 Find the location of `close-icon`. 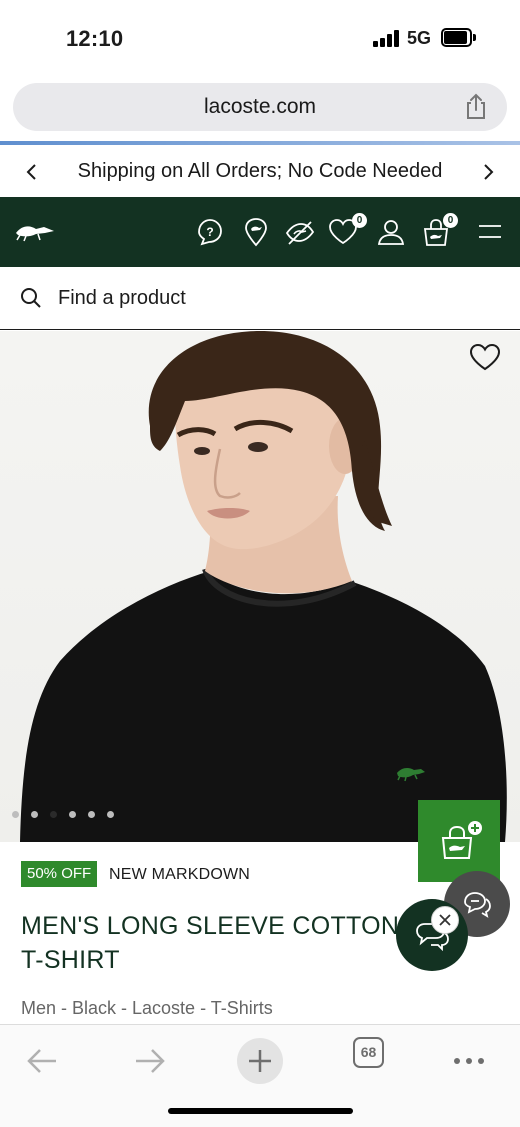

close-icon is located at coordinates (445, 920).